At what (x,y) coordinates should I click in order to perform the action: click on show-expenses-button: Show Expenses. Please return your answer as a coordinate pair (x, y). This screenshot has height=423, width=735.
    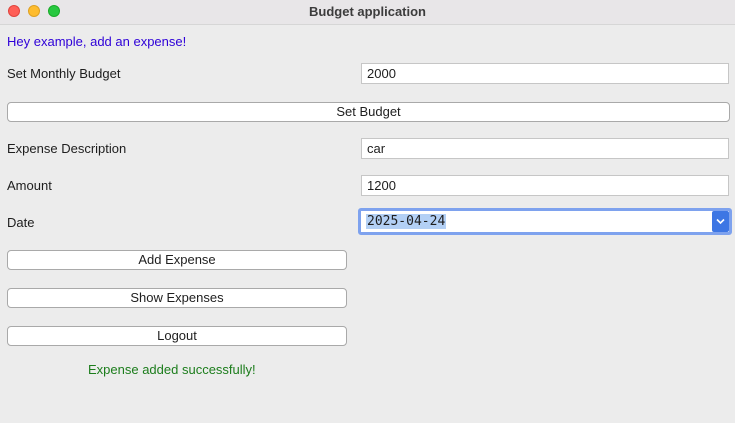
    Looking at the image, I should click on (177, 298).